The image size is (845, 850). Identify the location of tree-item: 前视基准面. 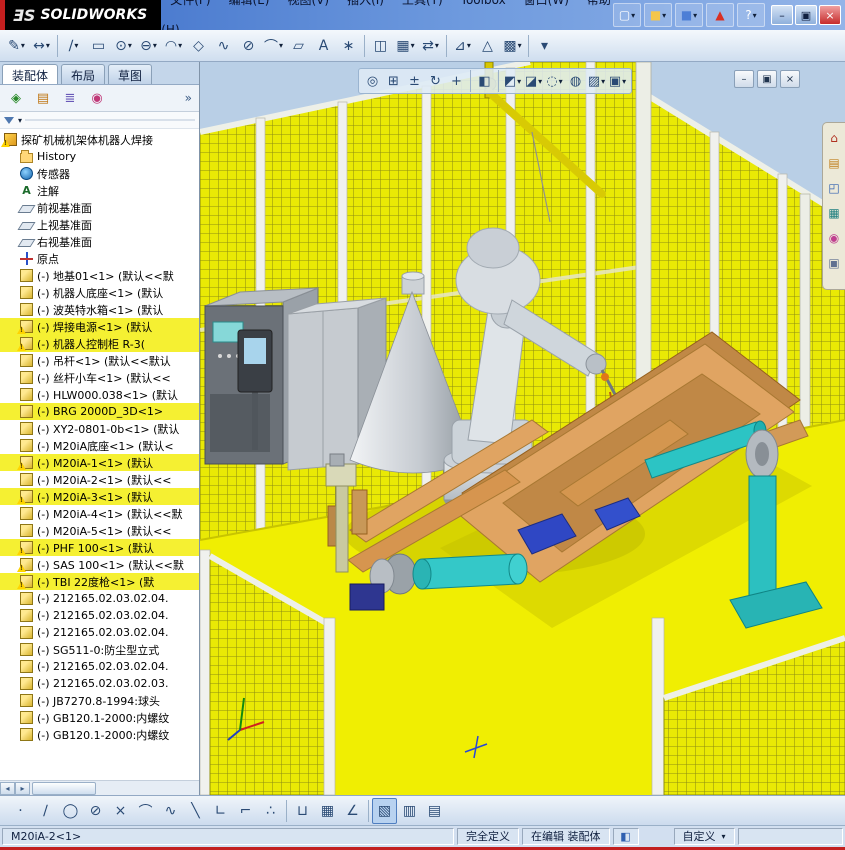
(99, 207).